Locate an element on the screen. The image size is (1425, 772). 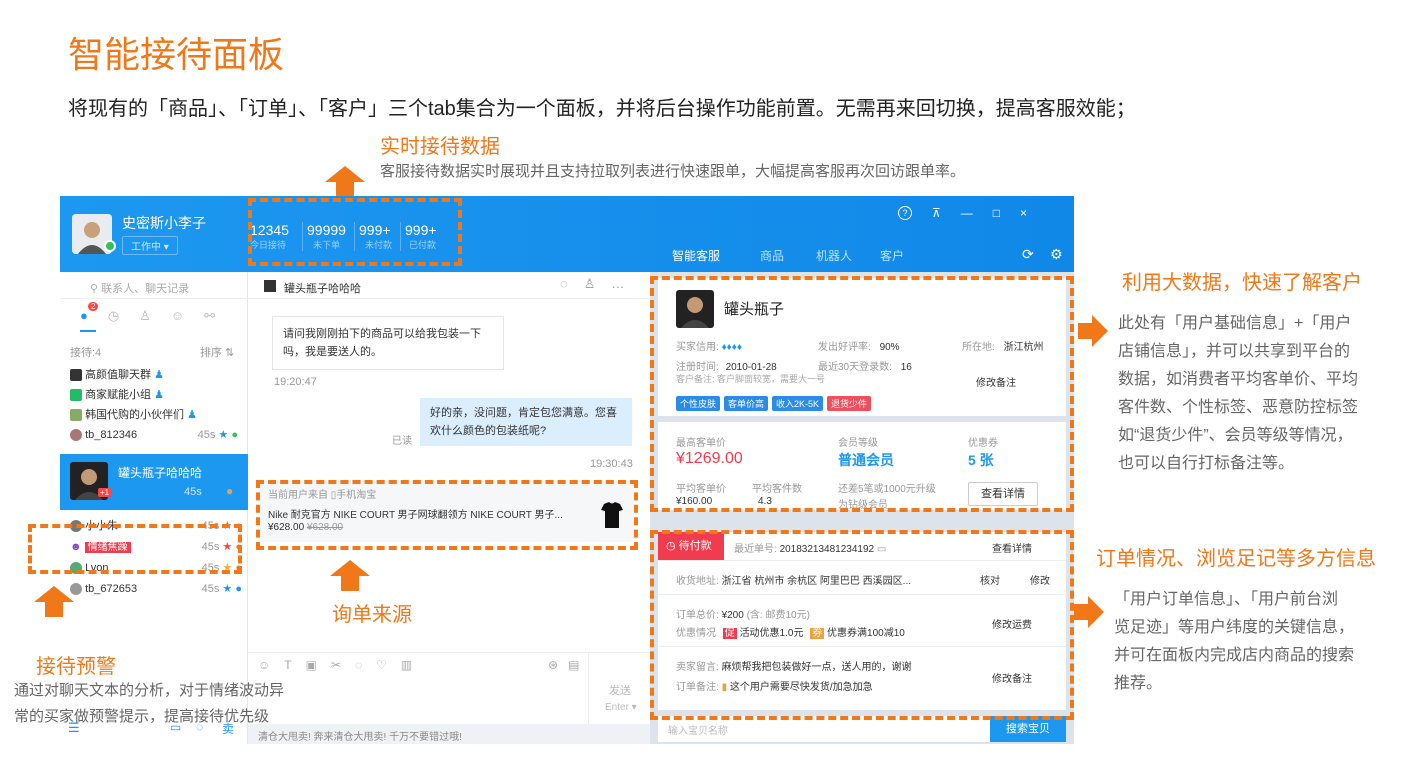
pin-icon: ⊼ is located at coordinates (936, 213).